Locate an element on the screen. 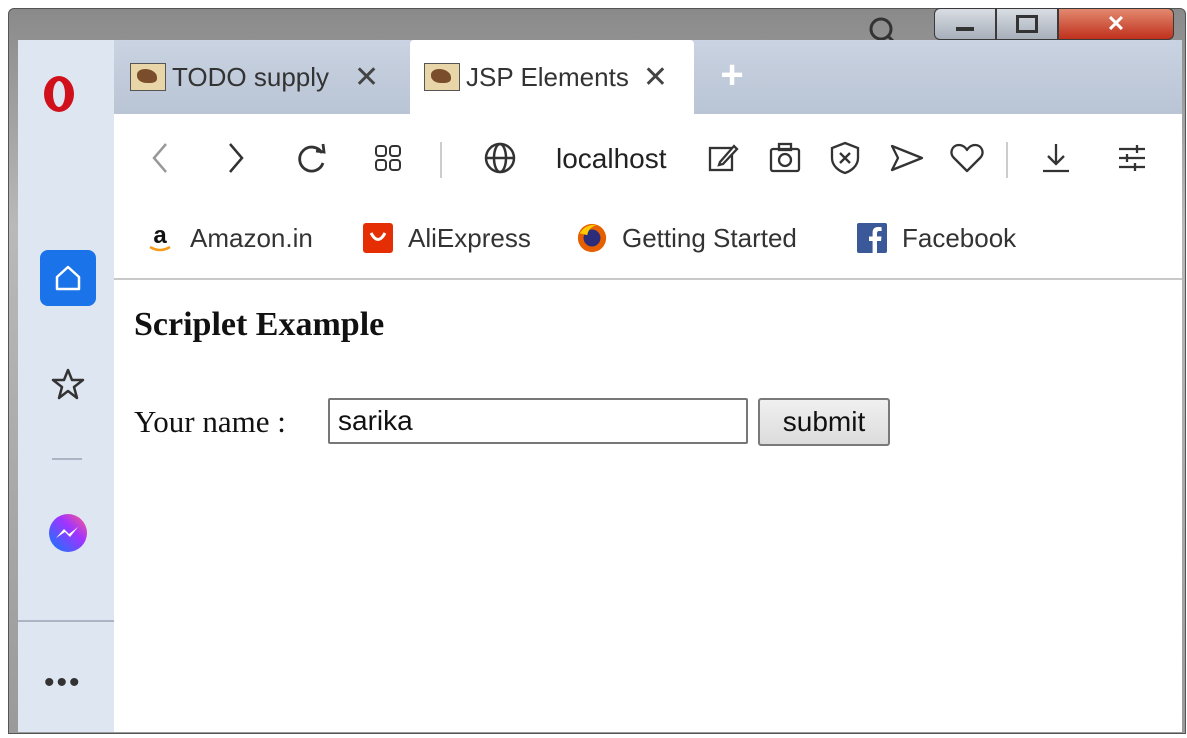 This screenshot has width=1187, height=738. camera-icon is located at coordinates (785, 157).